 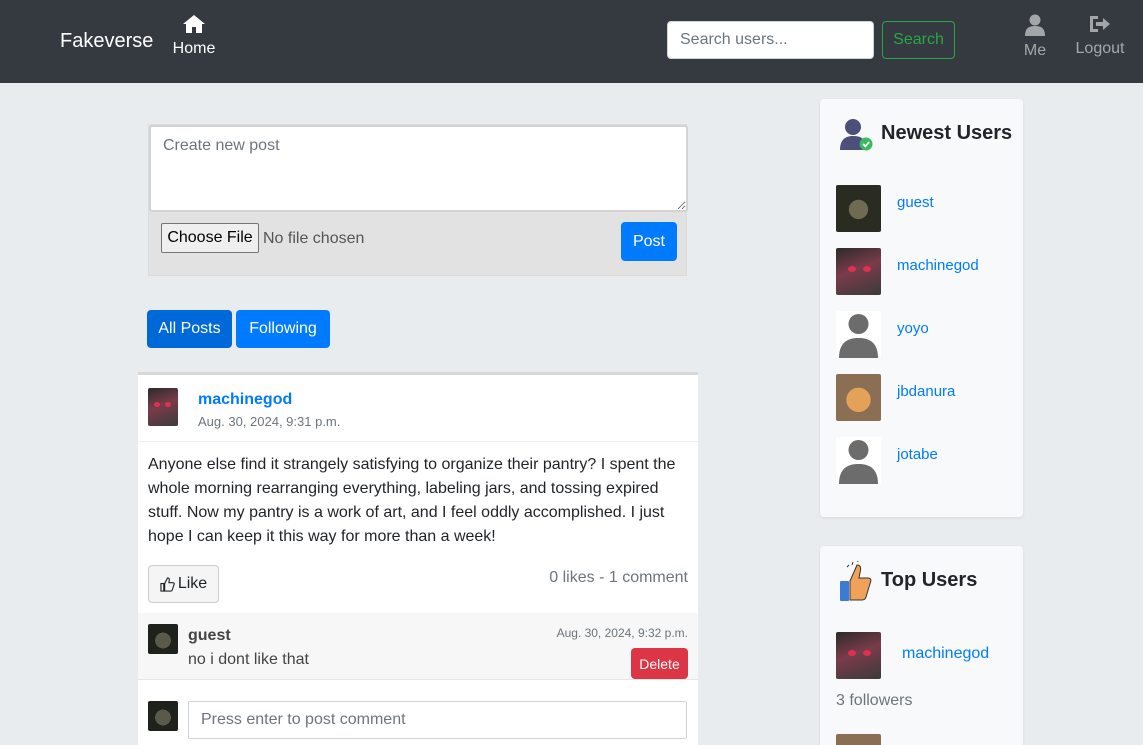 I want to click on newest-users-title: Newest Users, so click(x=947, y=133).